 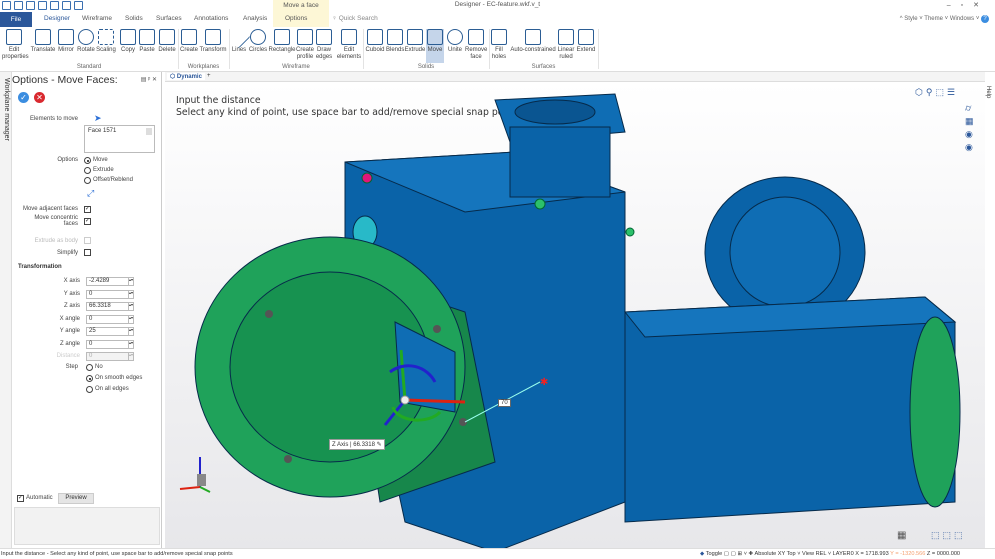 What do you see at coordinates (106, 41) in the screenshot?
I see `scaling-button: Scaling` at bounding box center [106, 41].